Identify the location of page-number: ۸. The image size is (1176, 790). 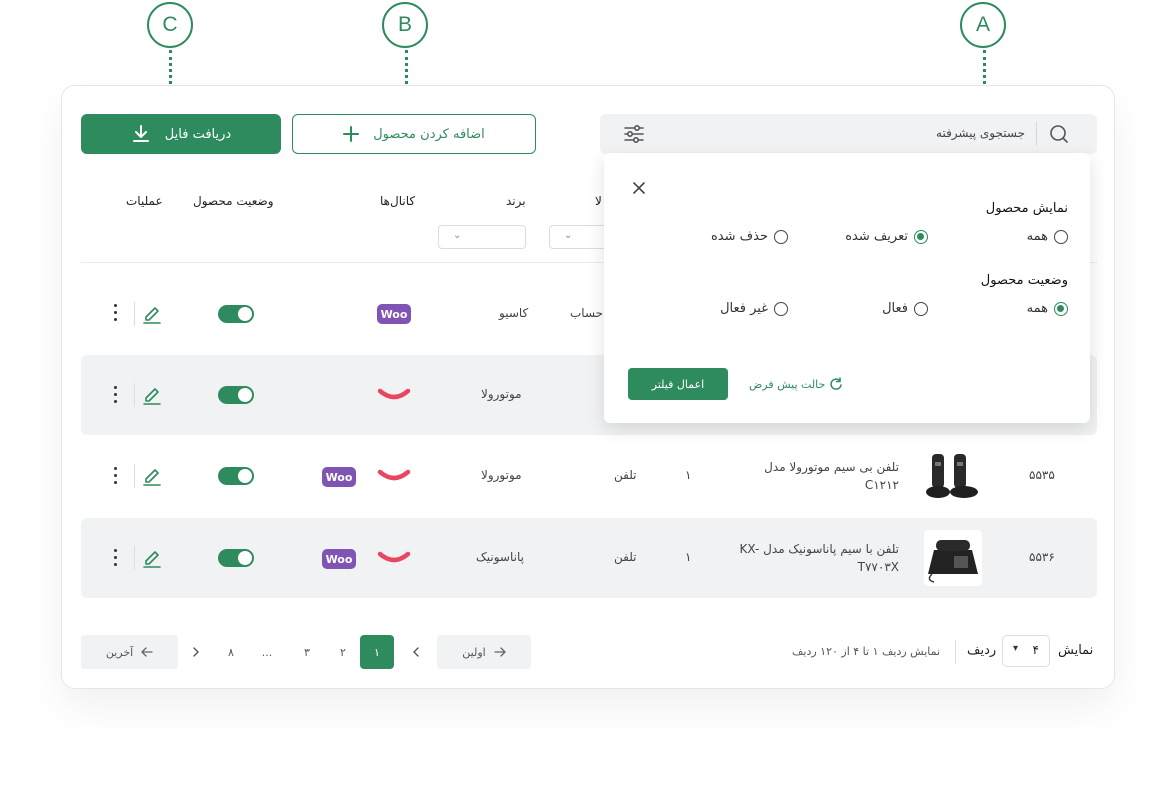
(231, 652).